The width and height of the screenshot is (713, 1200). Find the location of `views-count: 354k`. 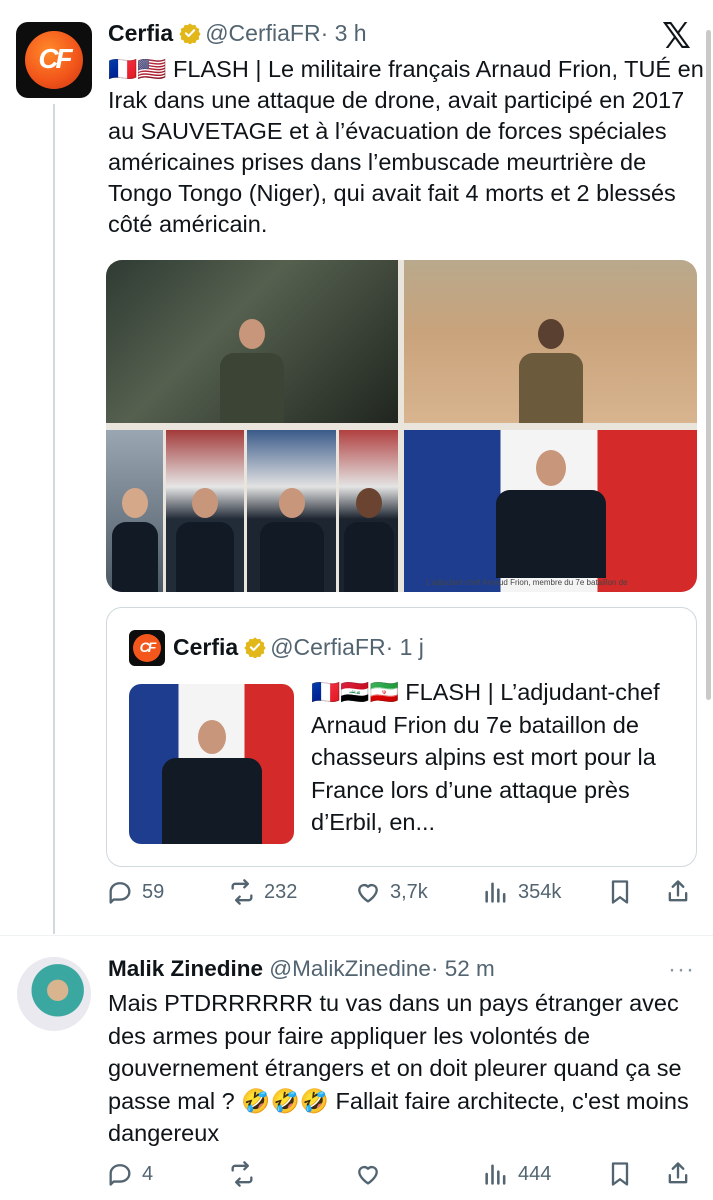

views-count: 354k is located at coordinates (540, 891).